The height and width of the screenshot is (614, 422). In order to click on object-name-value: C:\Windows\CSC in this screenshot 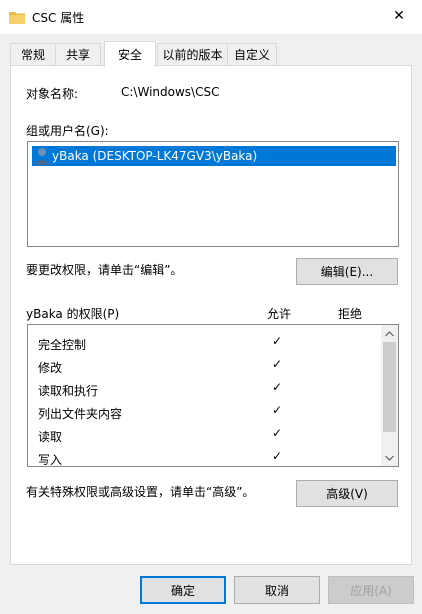, I will do `click(170, 92)`.